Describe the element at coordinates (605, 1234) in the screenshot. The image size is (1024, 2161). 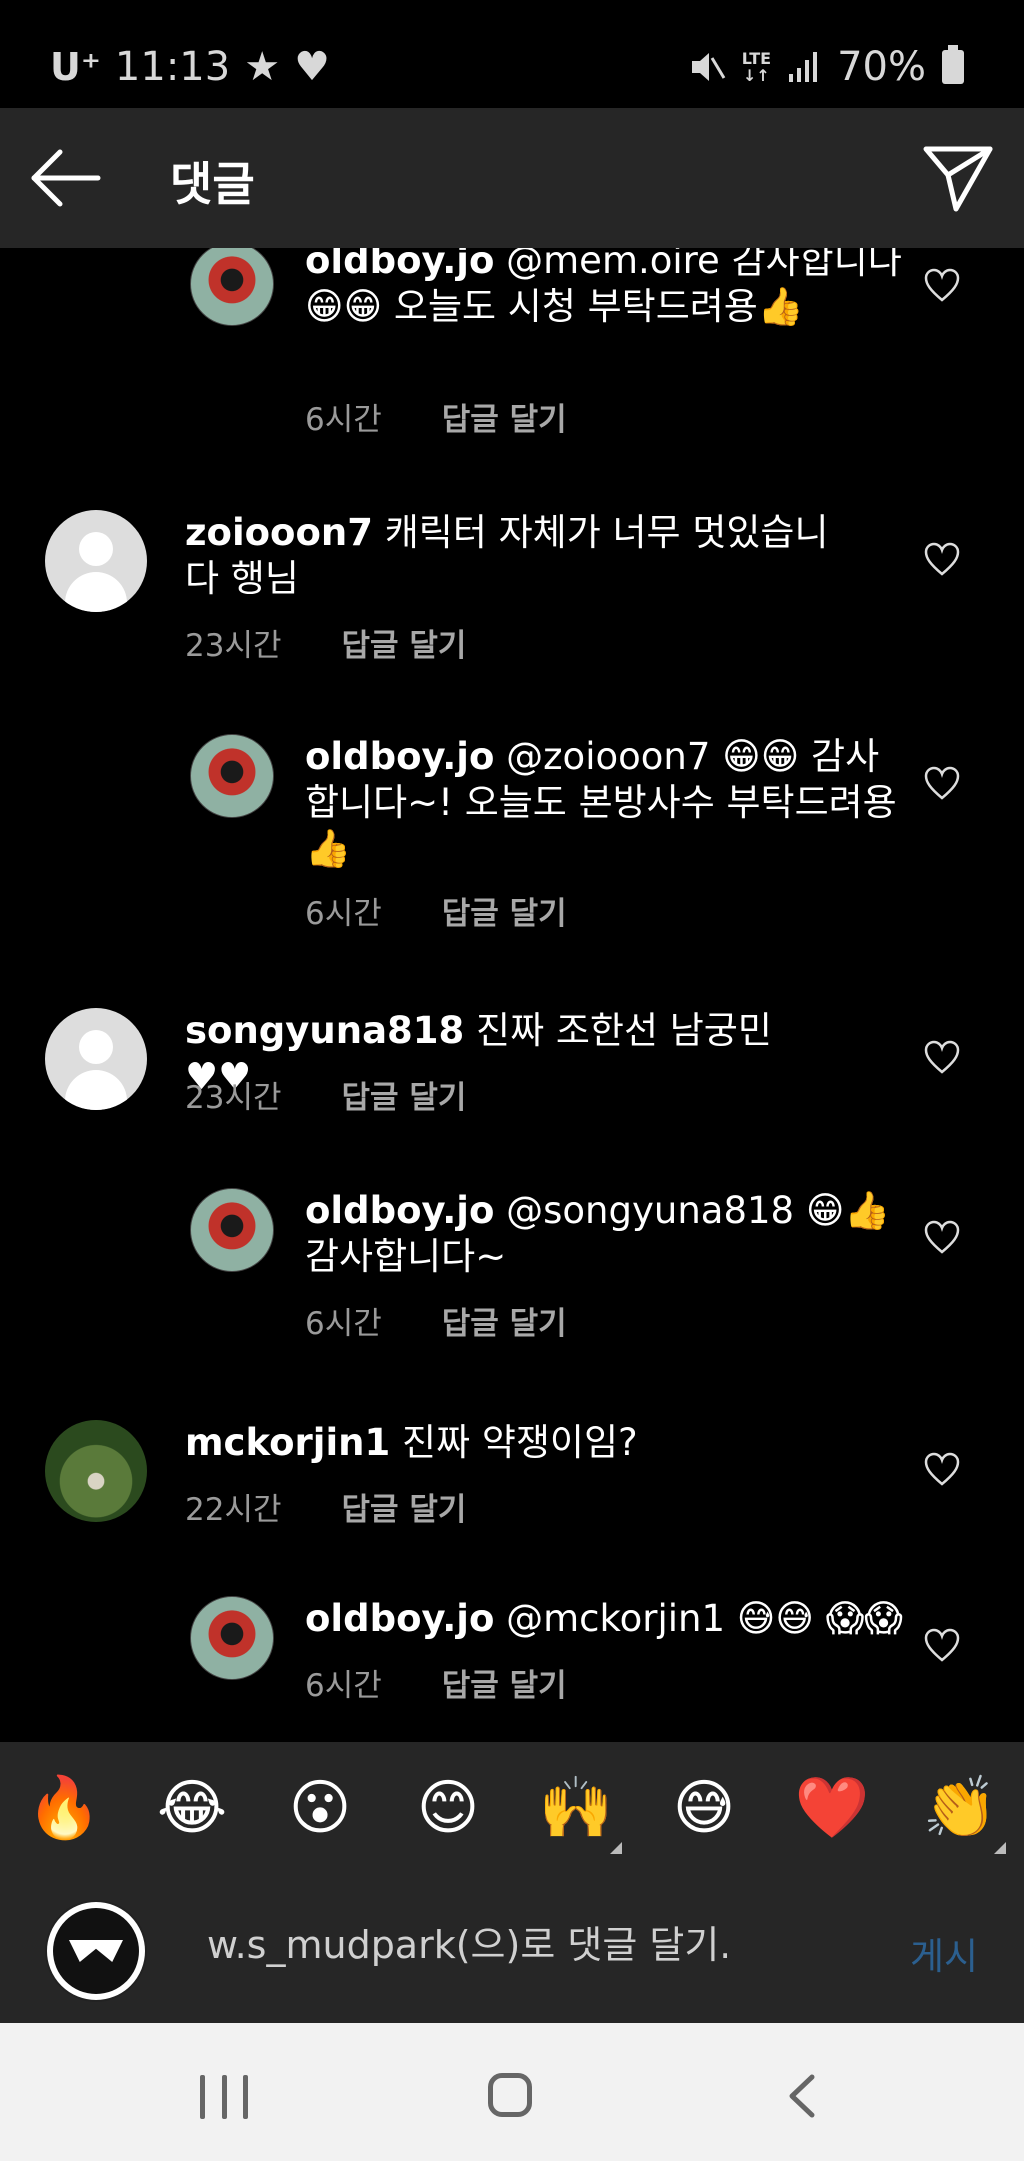
I see `comment-text: oldboy.jo @songyuna818 😁👍 감사합니다~` at that location.